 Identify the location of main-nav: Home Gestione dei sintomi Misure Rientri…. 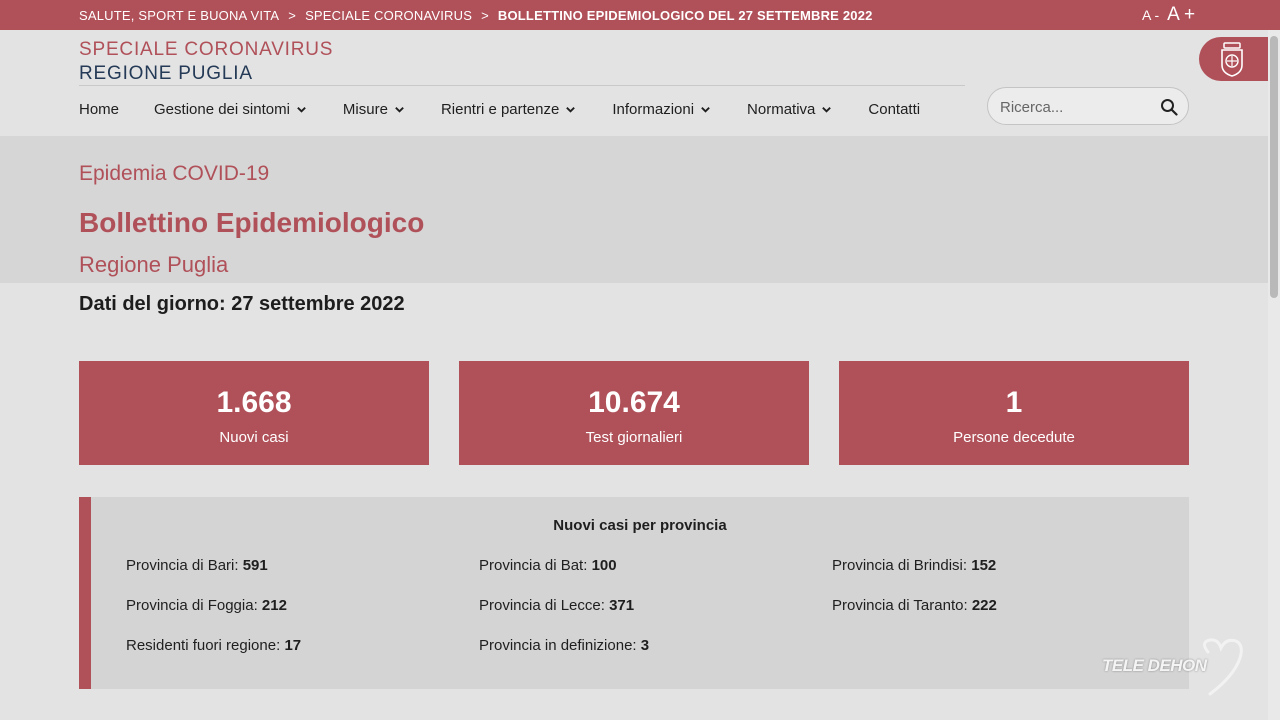
(499, 109).